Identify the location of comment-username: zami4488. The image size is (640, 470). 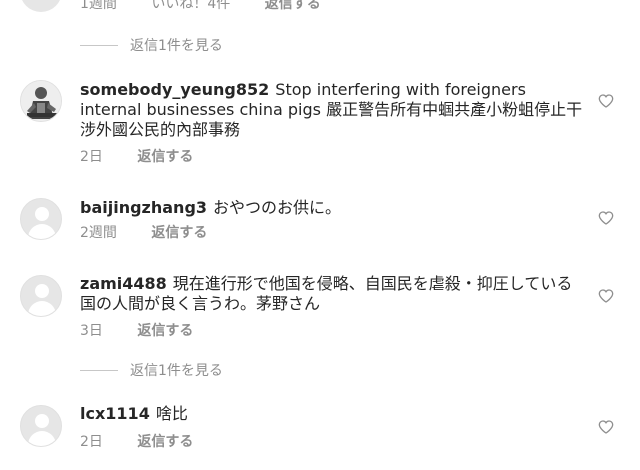
(123, 283).